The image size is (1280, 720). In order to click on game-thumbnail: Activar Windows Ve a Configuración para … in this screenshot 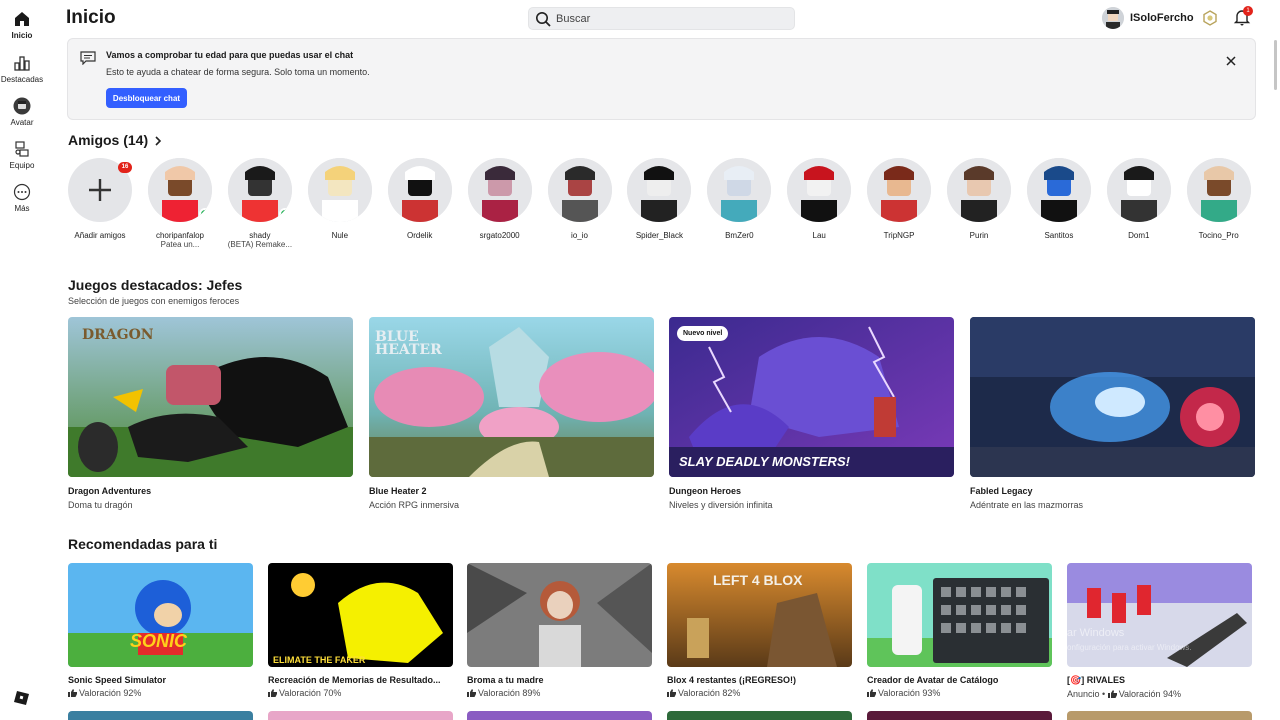, I will do `click(1159, 615)`.